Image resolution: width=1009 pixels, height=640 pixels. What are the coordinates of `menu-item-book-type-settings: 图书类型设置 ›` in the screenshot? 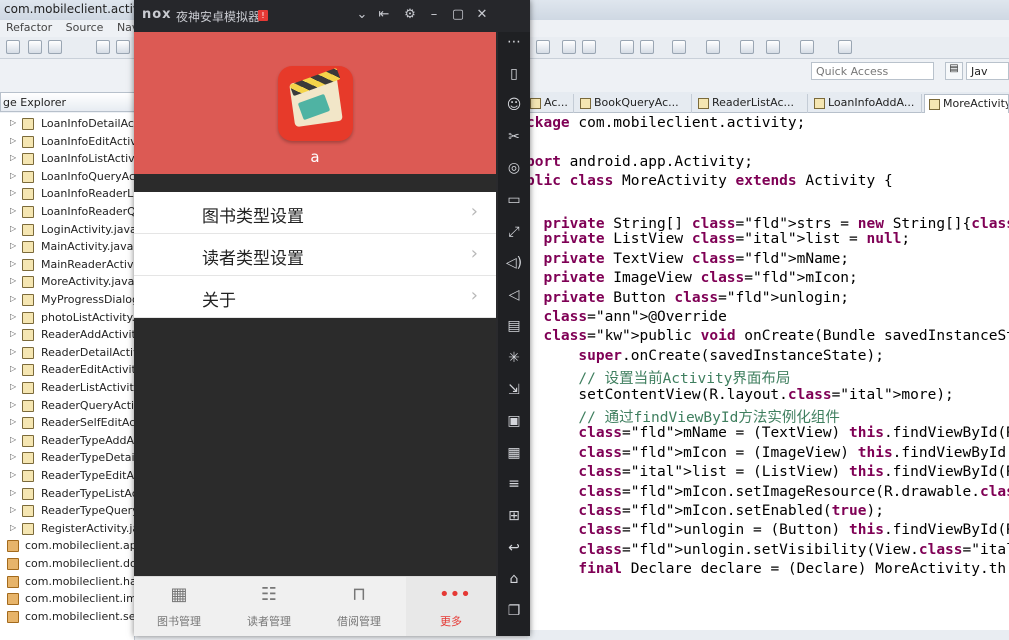 It's located at (315, 213).